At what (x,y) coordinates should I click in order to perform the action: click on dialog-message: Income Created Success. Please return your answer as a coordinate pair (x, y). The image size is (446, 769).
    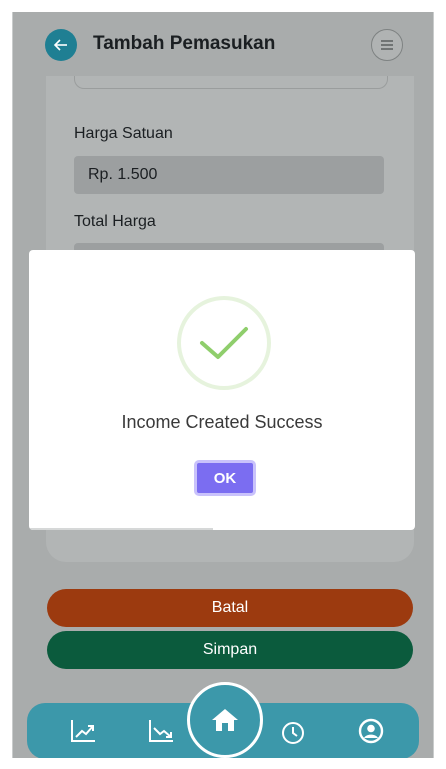
    Looking at the image, I should click on (222, 422).